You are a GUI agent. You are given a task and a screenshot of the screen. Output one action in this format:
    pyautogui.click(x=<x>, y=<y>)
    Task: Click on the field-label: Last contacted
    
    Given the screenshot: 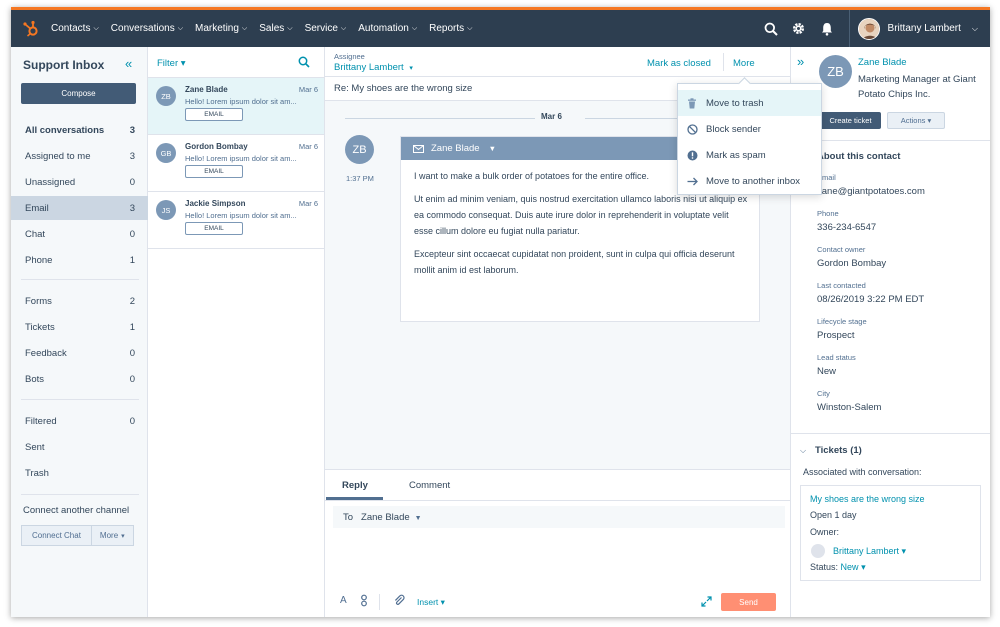 What is the action you would take?
    pyautogui.click(x=841, y=285)
    